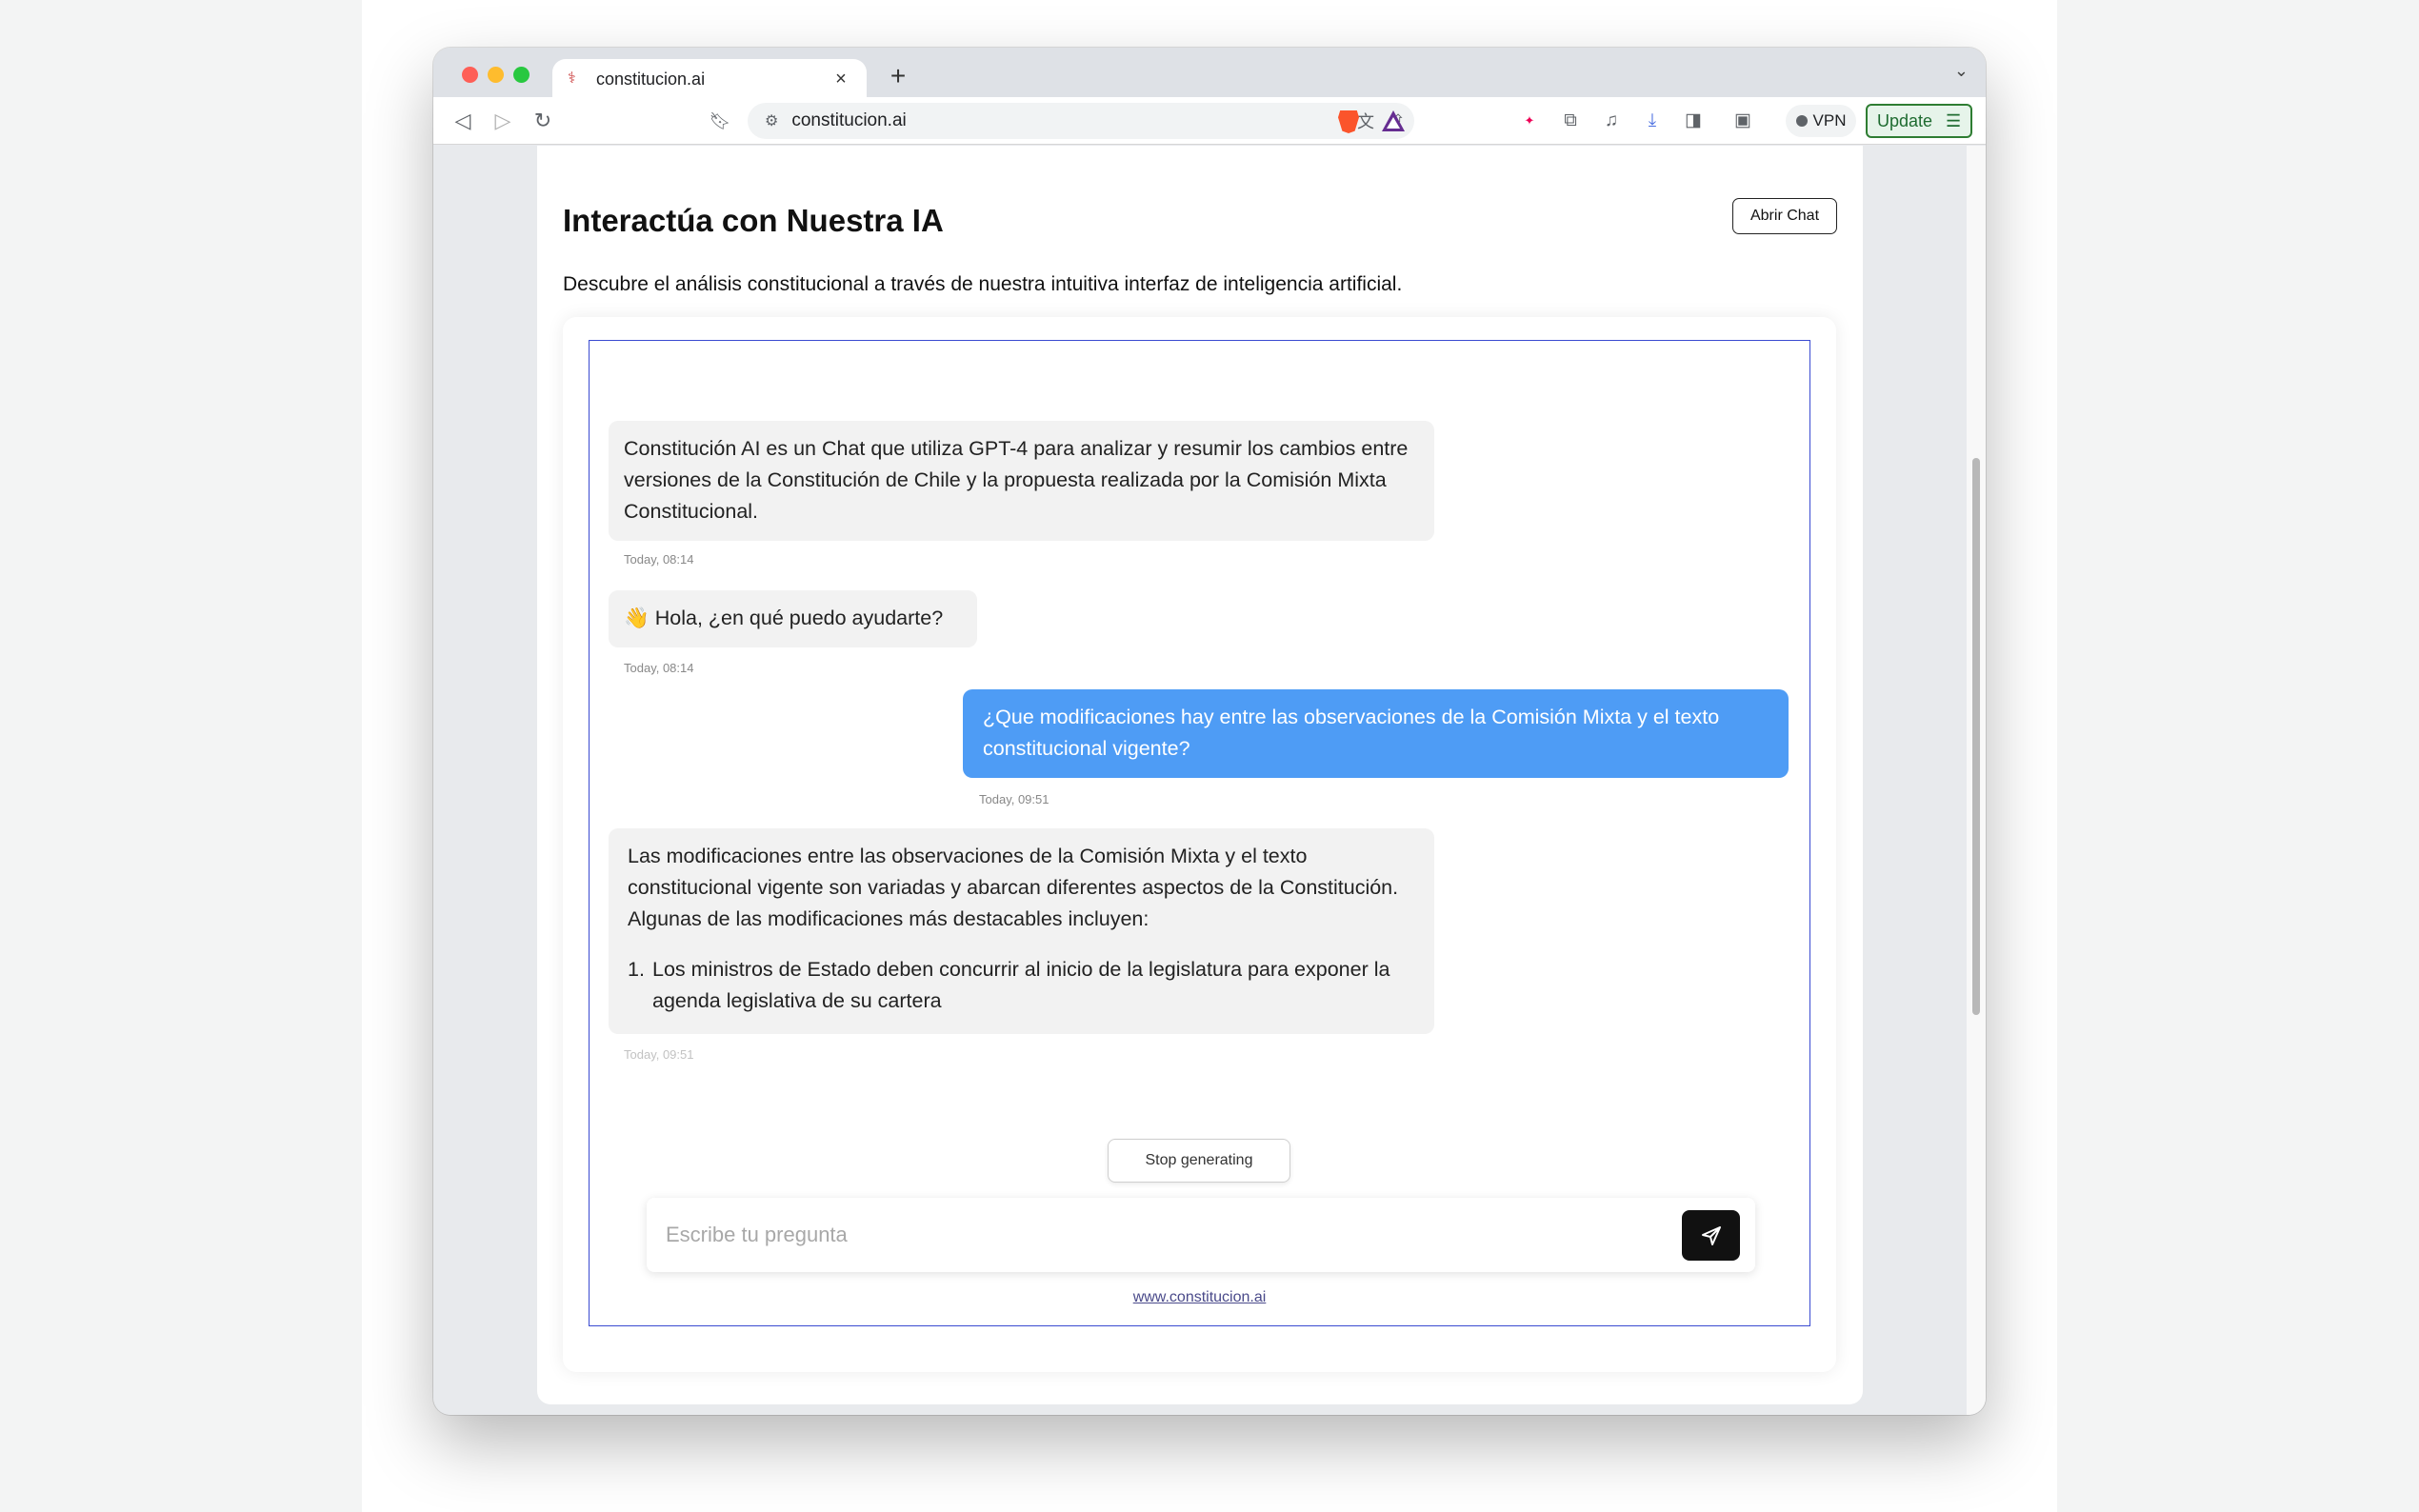  What do you see at coordinates (1529, 121) in the screenshot?
I see `extension-icon: ✦` at bounding box center [1529, 121].